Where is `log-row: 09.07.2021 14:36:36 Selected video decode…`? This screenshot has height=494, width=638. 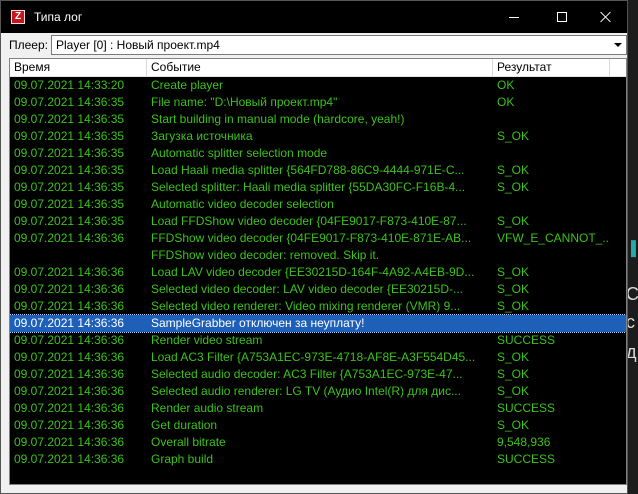 log-row: 09.07.2021 14:36:36 Selected video decode… is located at coordinates (318, 289).